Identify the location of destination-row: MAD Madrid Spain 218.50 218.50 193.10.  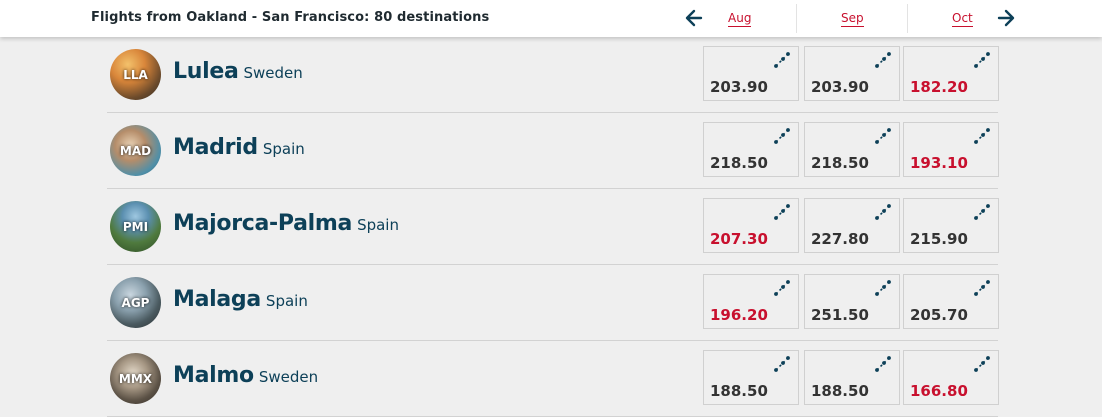
(553, 151).